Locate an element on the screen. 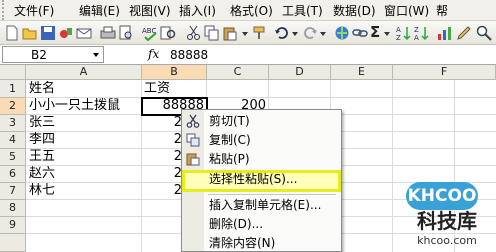  row-header-9: 9 is located at coordinates (13, 225).